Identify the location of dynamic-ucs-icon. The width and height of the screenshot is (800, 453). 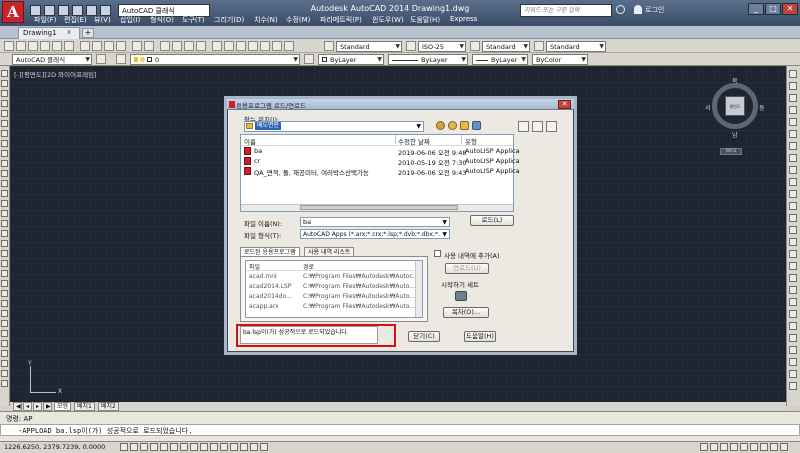
(204, 447).